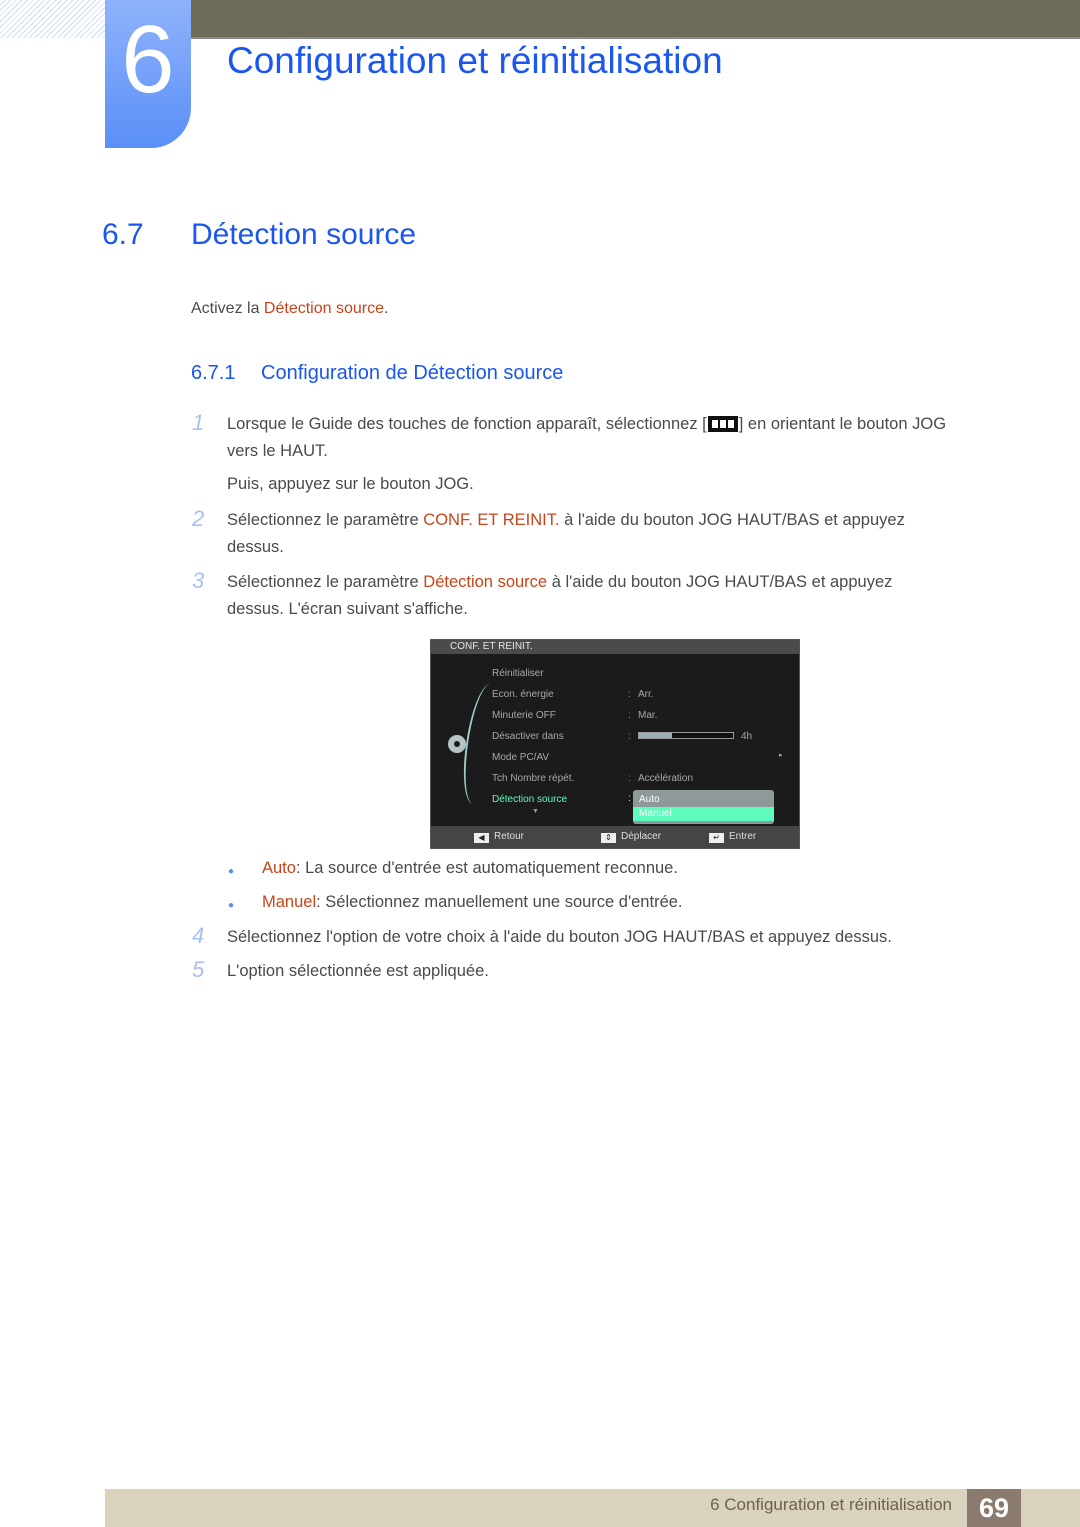 The image size is (1080, 1527). Describe the element at coordinates (743, 836) in the screenshot. I see `osd-key-label: Entrer` at that location.